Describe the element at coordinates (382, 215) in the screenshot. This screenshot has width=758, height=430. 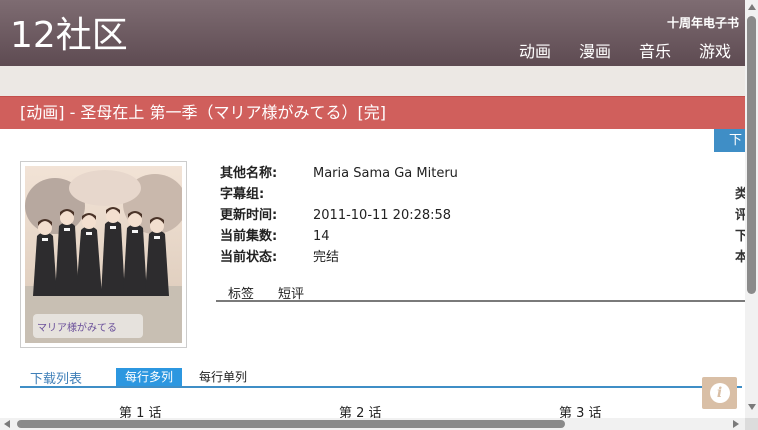
I see `info-value: 2011-10-11 20:28:58` at that location.